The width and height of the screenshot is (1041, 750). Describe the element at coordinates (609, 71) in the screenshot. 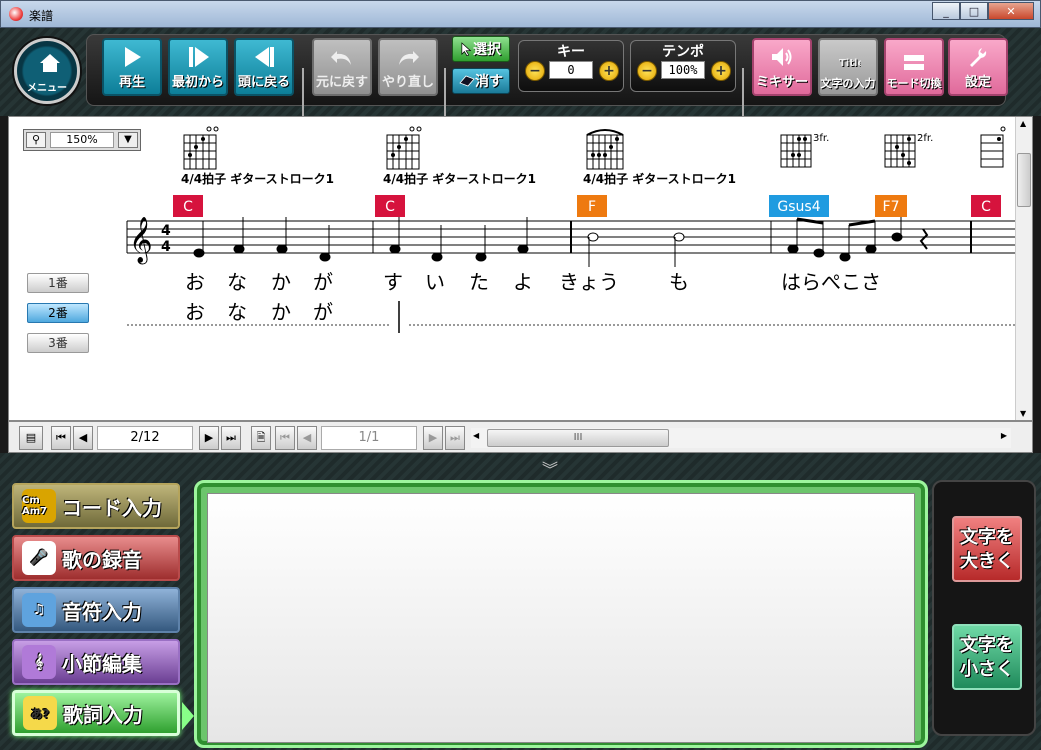

I see `key-plus-button: +` at that location.